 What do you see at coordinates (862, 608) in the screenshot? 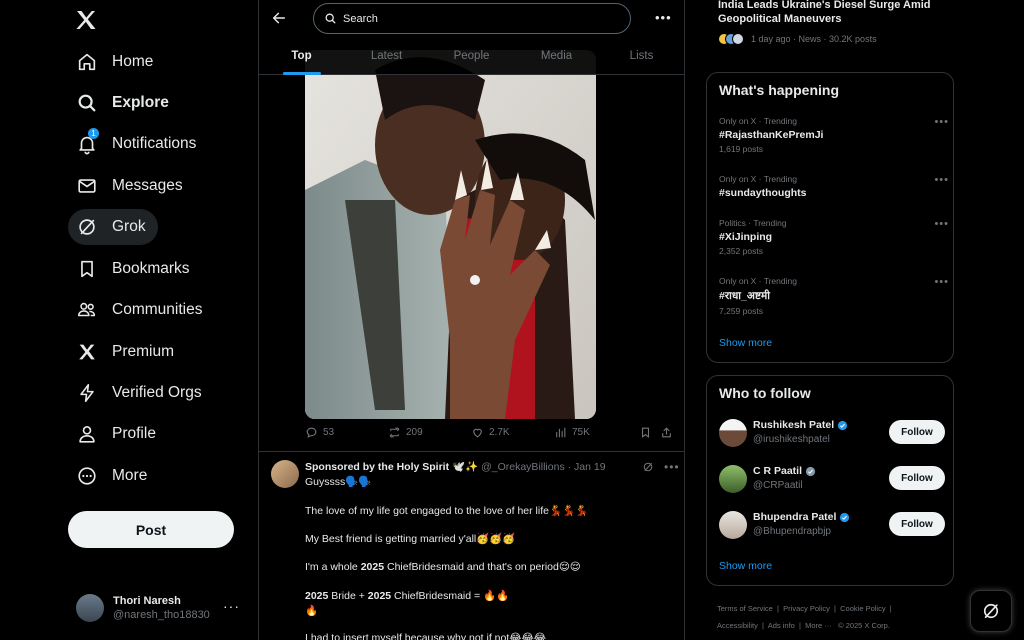
I see `footer-link: Cookie Policy` at bounding box center [862, 608].